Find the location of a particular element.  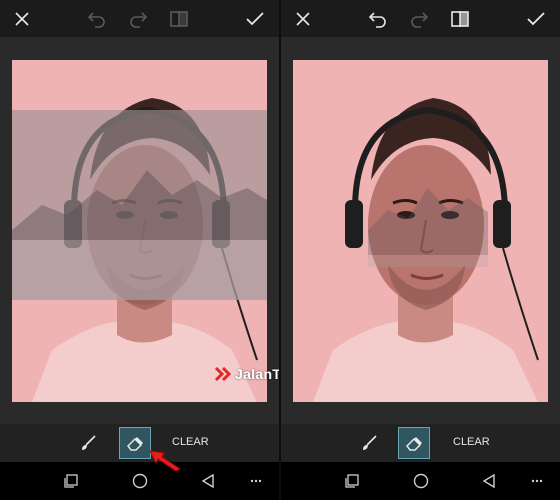

watermark-text: JalanTikus is located at coordinates (257, 374).